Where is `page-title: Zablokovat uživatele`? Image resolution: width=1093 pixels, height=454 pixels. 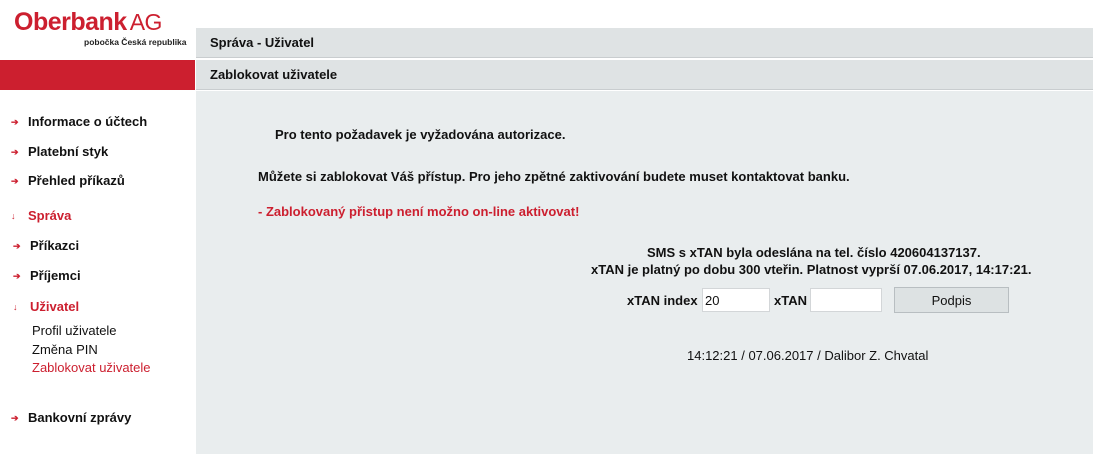
page-title: Zablokovat uživatele is located at coordinates (644, 75).